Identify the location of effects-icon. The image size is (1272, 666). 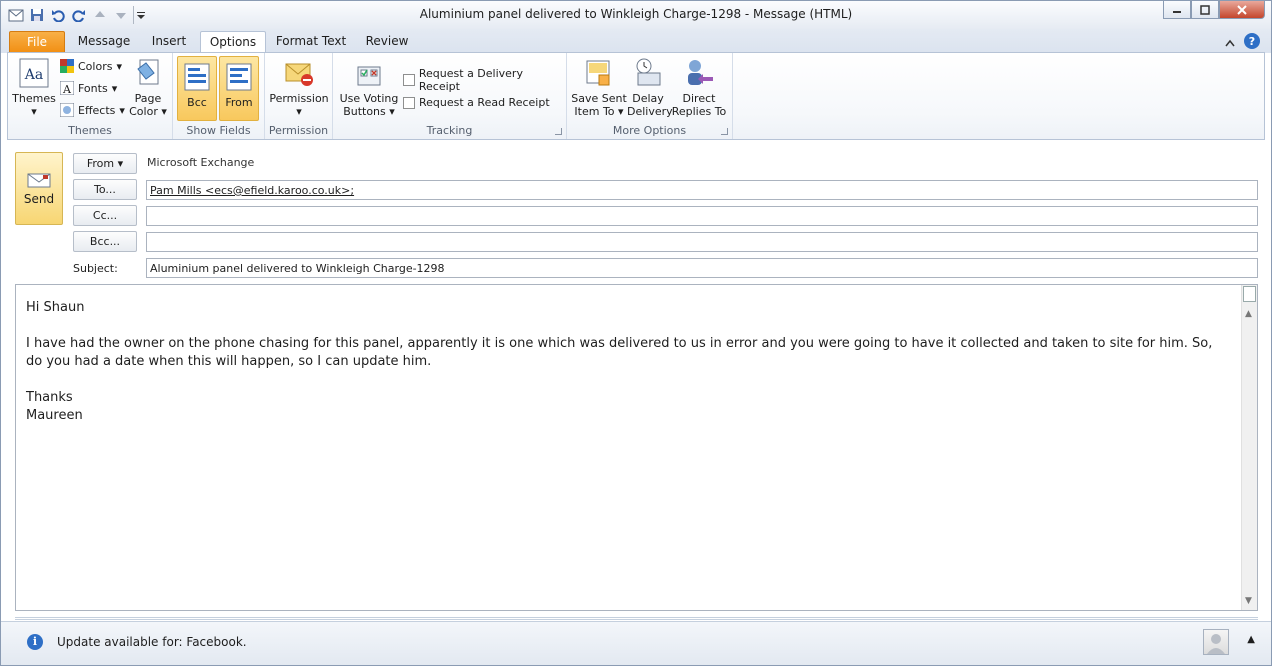
(67, 110).